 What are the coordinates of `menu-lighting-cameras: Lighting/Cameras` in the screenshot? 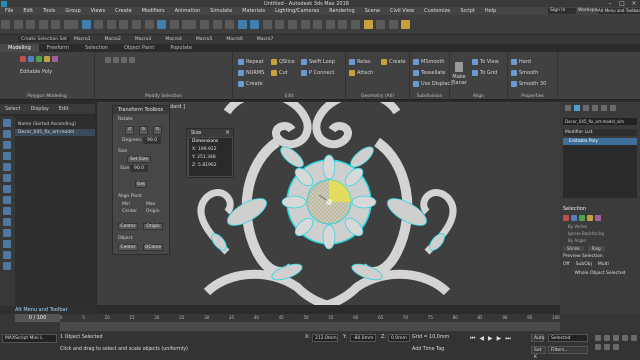 It's located at (297, 11).